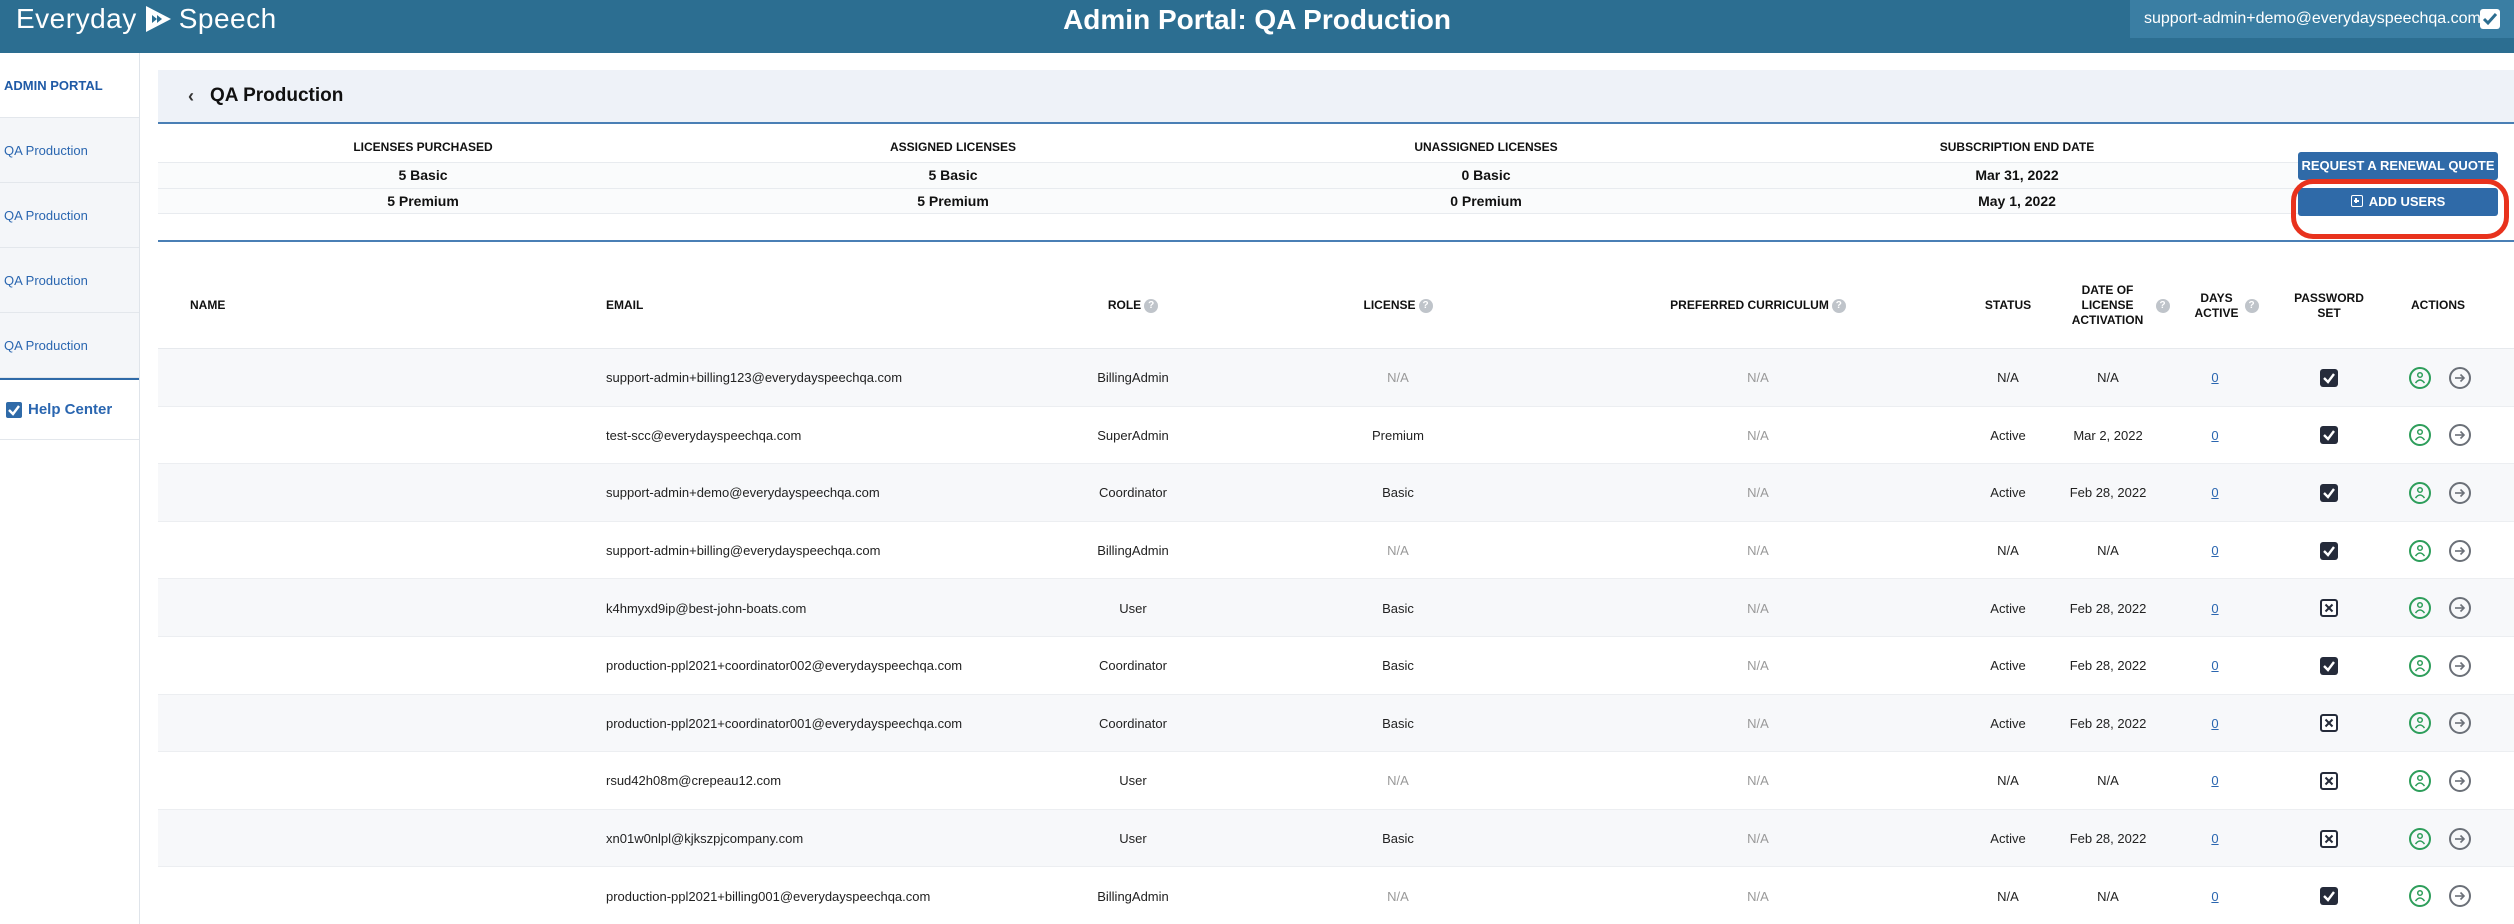  I want to click on column-days-active: DAYS ACTIVE?, so click(2225, 305).